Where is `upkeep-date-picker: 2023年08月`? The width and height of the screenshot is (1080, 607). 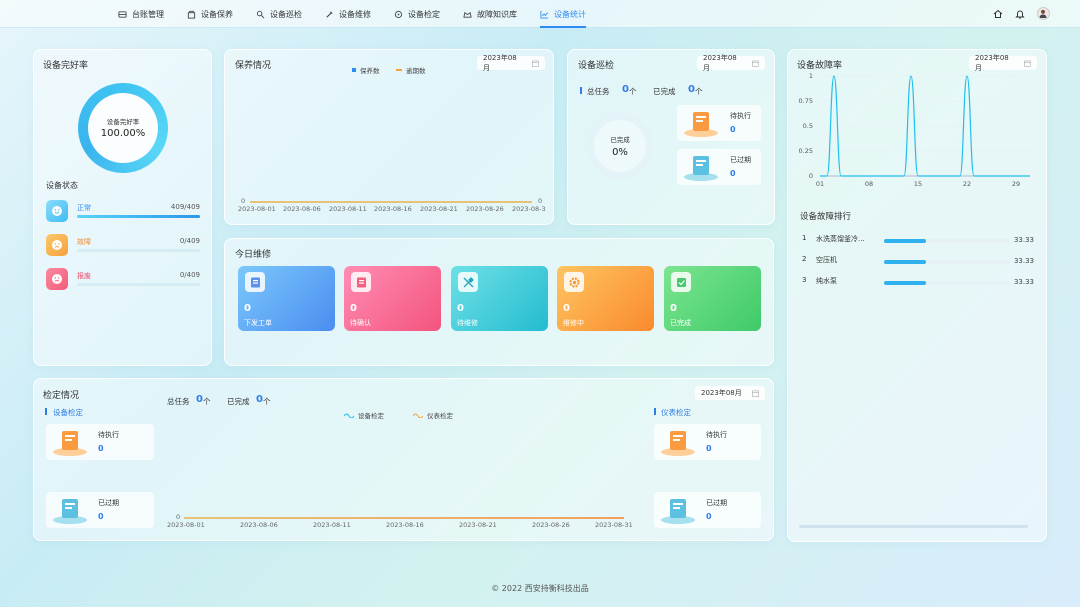 upkeep-date-picker: 2023年08月 is located at coordinates (511, 63).